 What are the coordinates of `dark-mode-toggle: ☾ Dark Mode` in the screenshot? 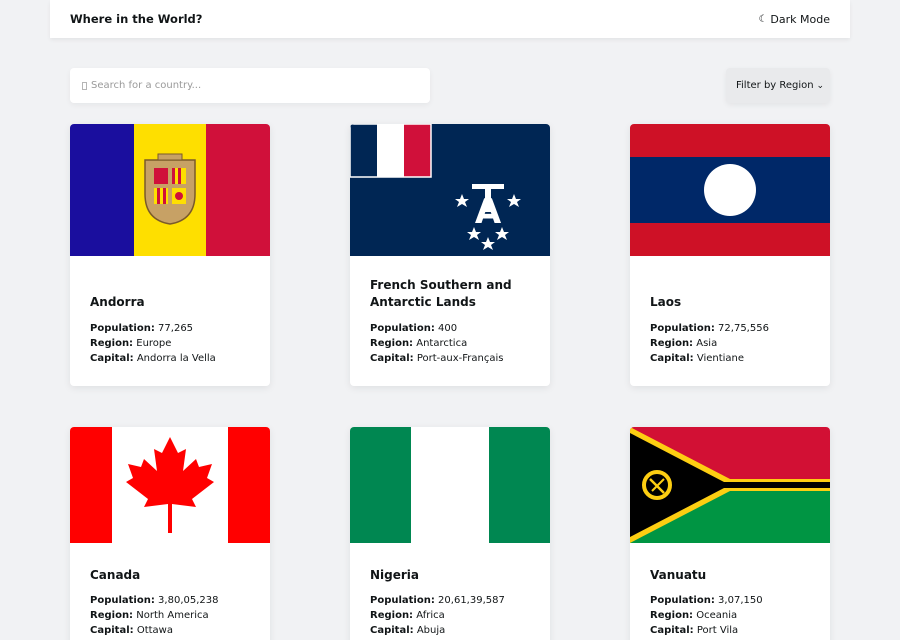 It's located at (794, 19).